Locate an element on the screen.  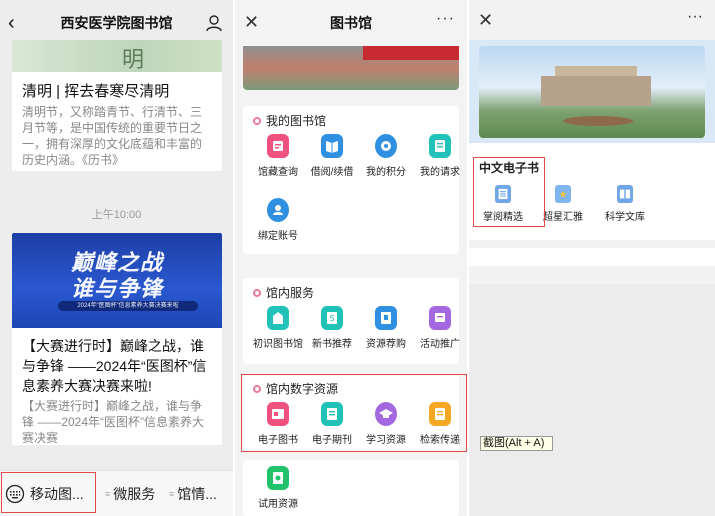
science-library-icon is located at coordinates (625, 194).